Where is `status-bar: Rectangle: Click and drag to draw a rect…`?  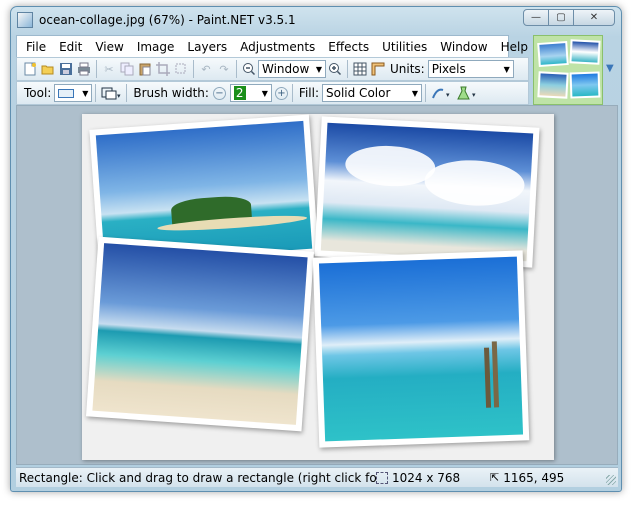
status-bar: Rectangle: Click and drag to draw a rect… is located at coordinates (317, 477).